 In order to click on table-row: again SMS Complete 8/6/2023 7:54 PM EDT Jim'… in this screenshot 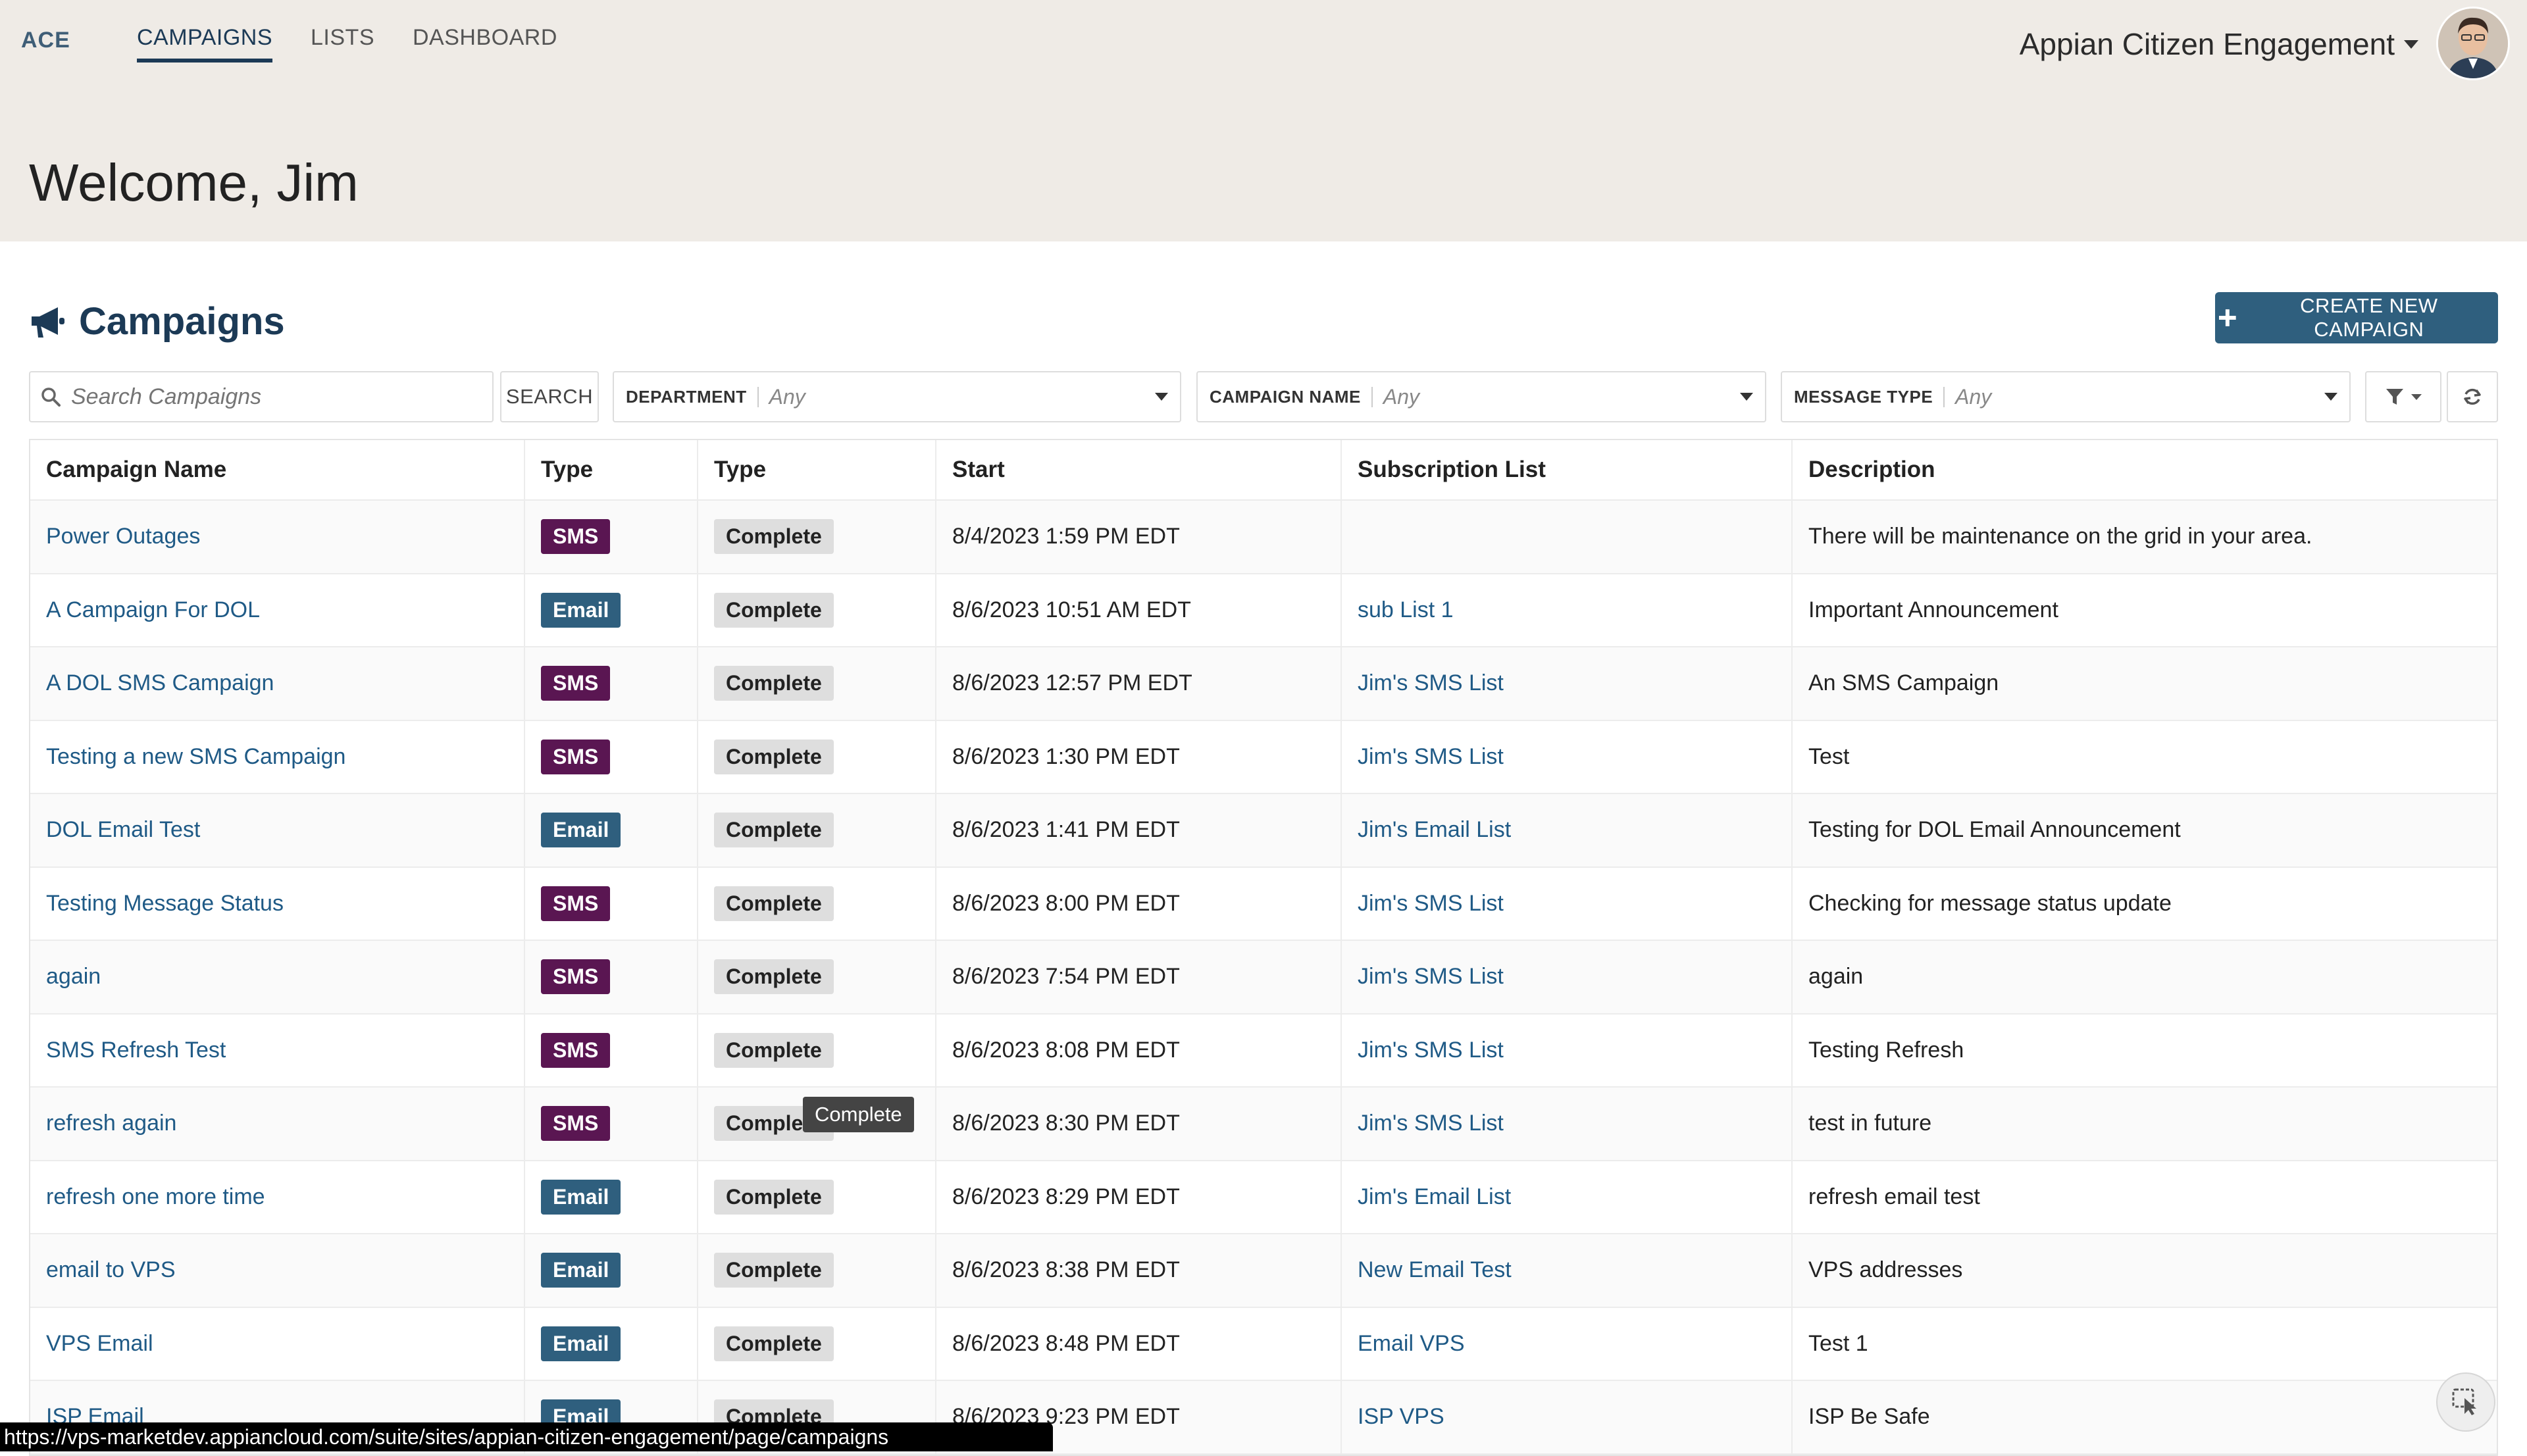, I will do `click(1263, 978)`.